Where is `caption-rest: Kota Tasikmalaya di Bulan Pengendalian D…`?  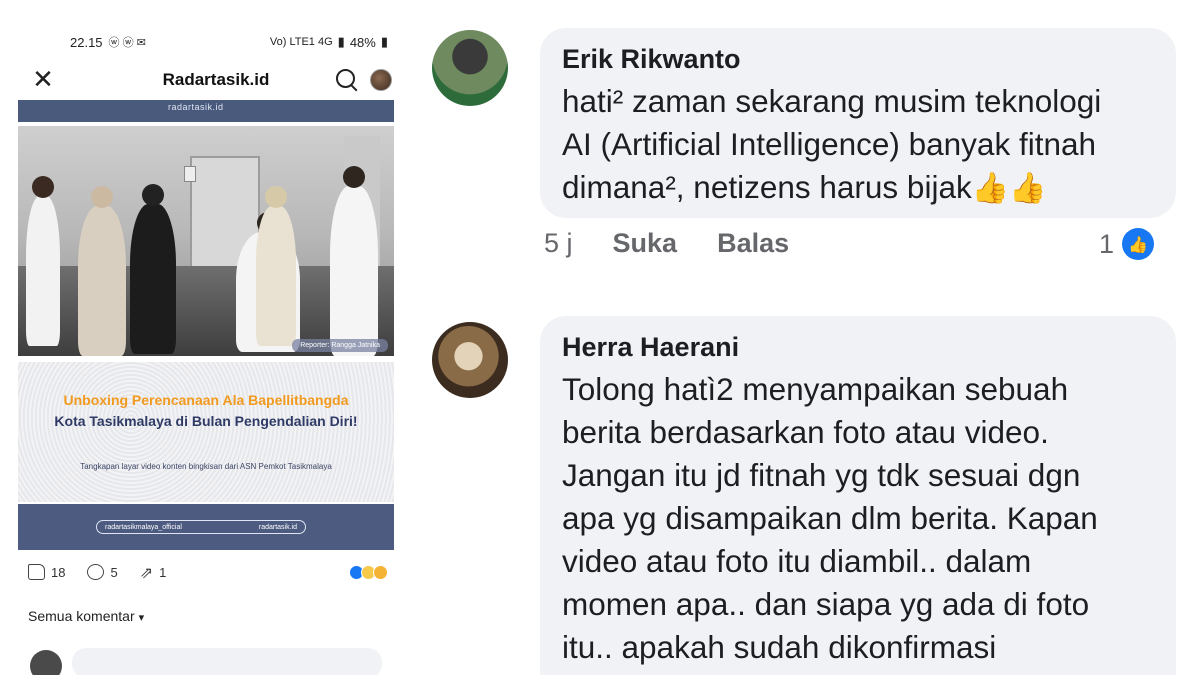 caption-rest: Kota Tasikmalaya di Bulan Pengendalian D… is located at coordinates (206, 421).